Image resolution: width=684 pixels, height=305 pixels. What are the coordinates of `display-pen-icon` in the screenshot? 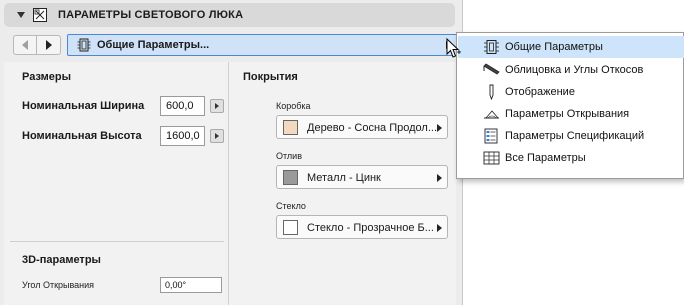 It's located at (491, 92).